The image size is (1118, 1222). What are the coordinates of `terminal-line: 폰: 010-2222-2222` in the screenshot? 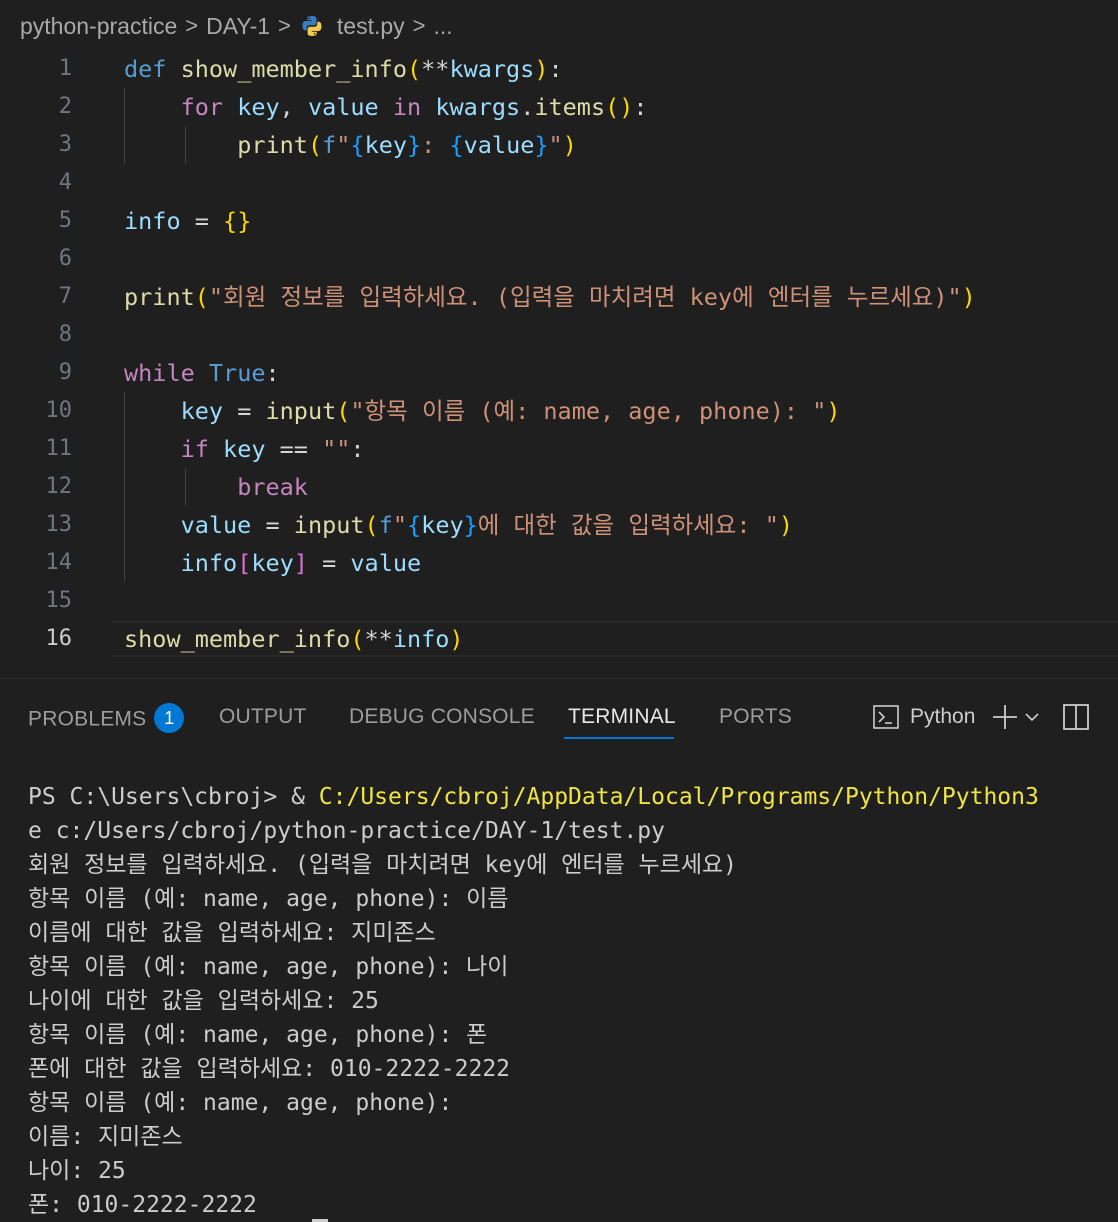 It's located at (142, 1205).